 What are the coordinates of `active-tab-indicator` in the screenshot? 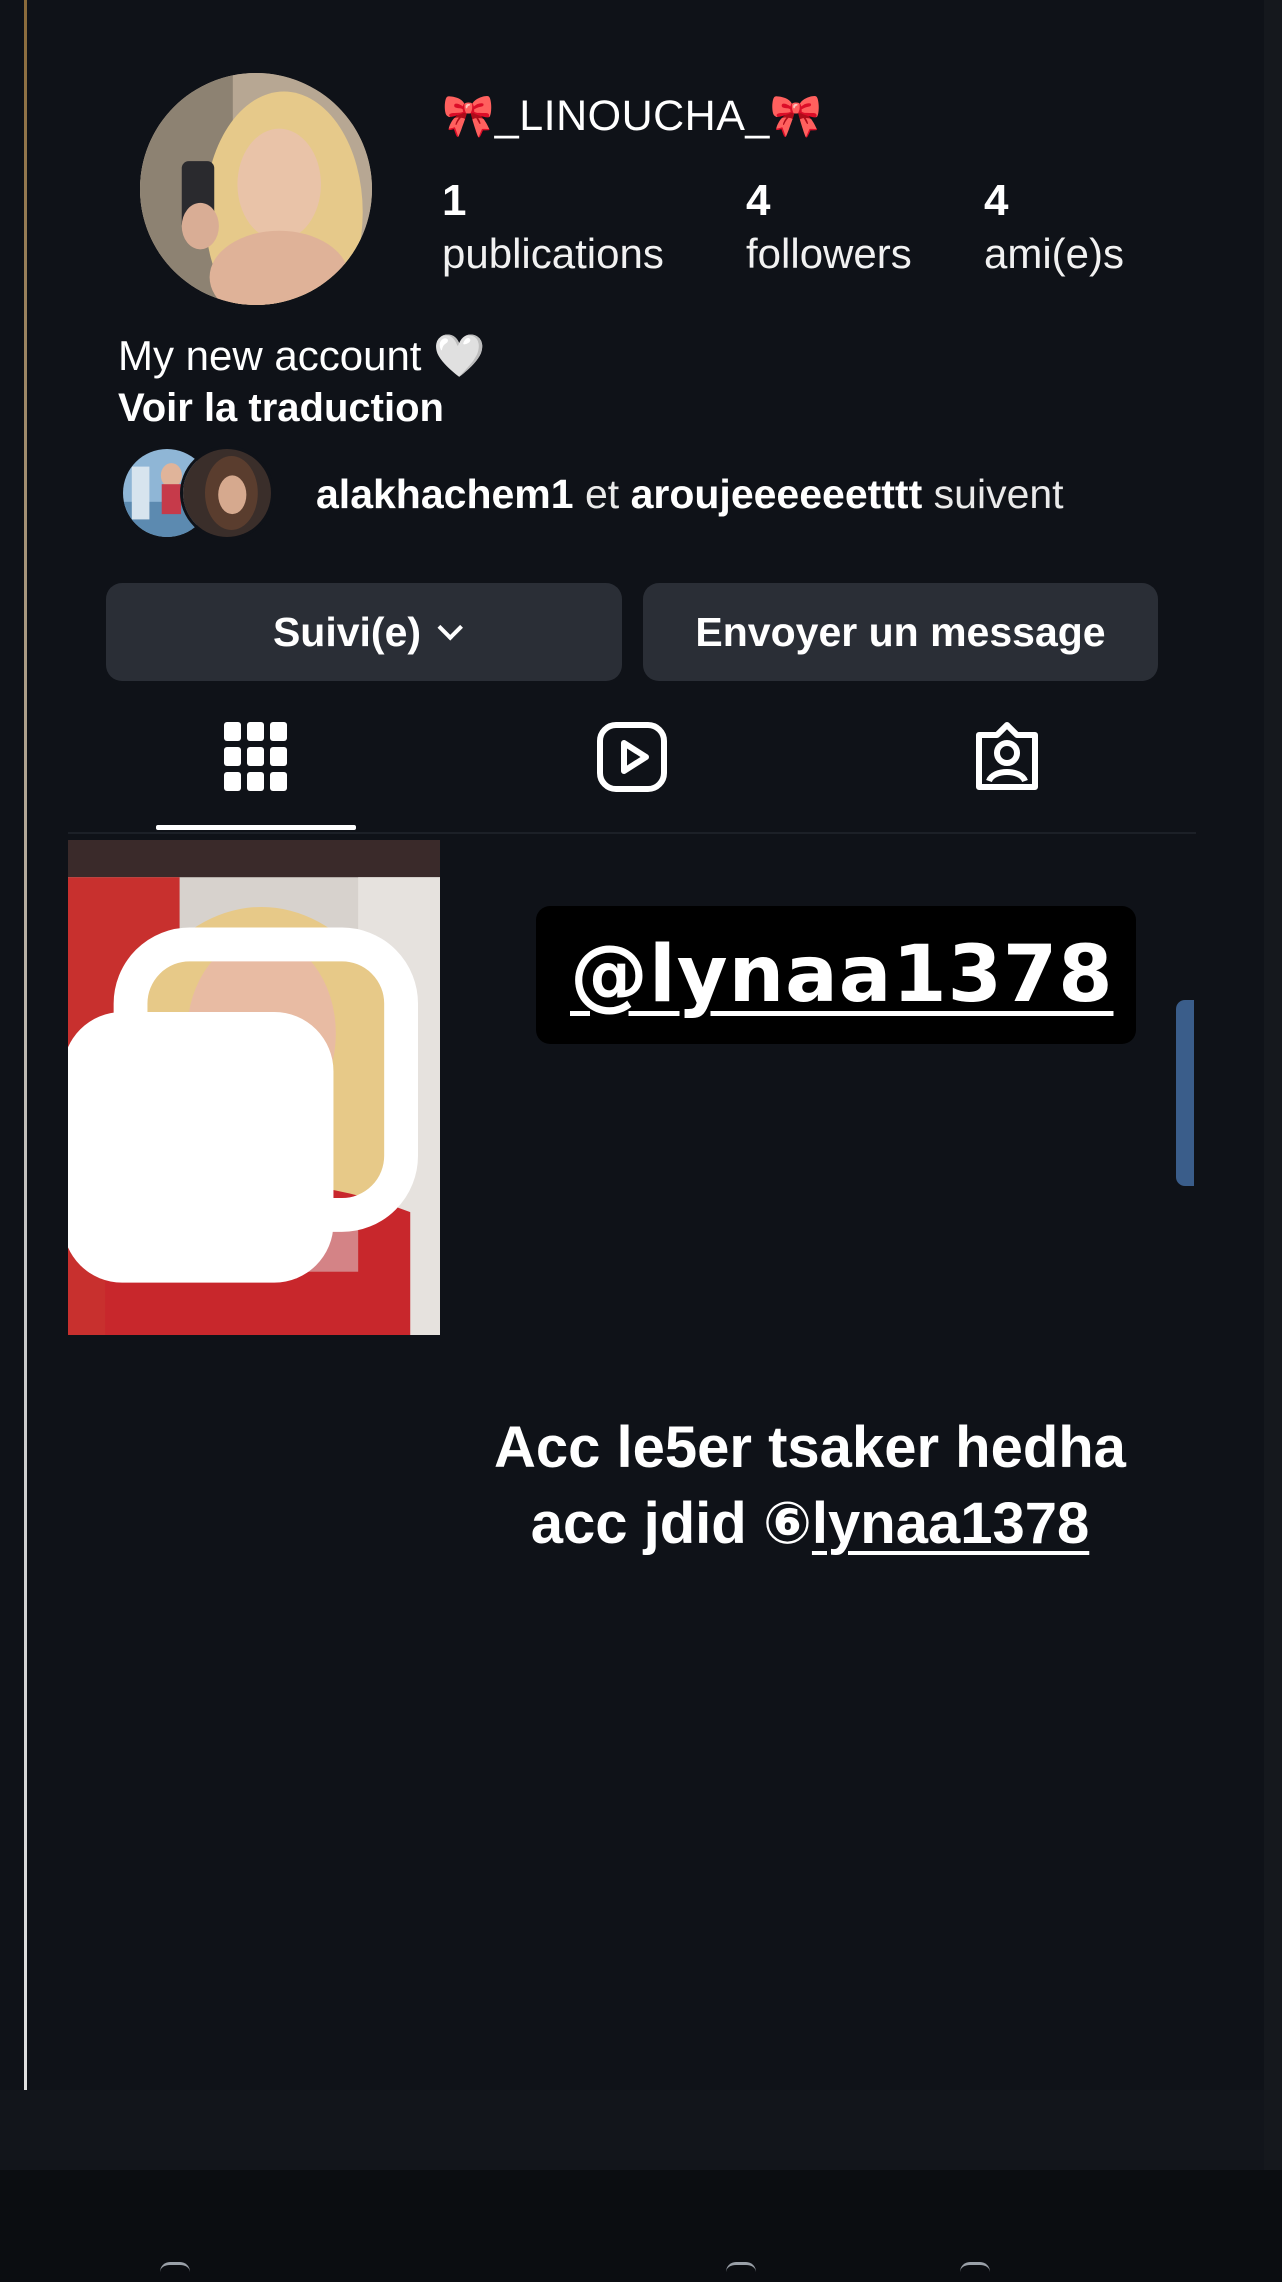 It's located at (256, 827).